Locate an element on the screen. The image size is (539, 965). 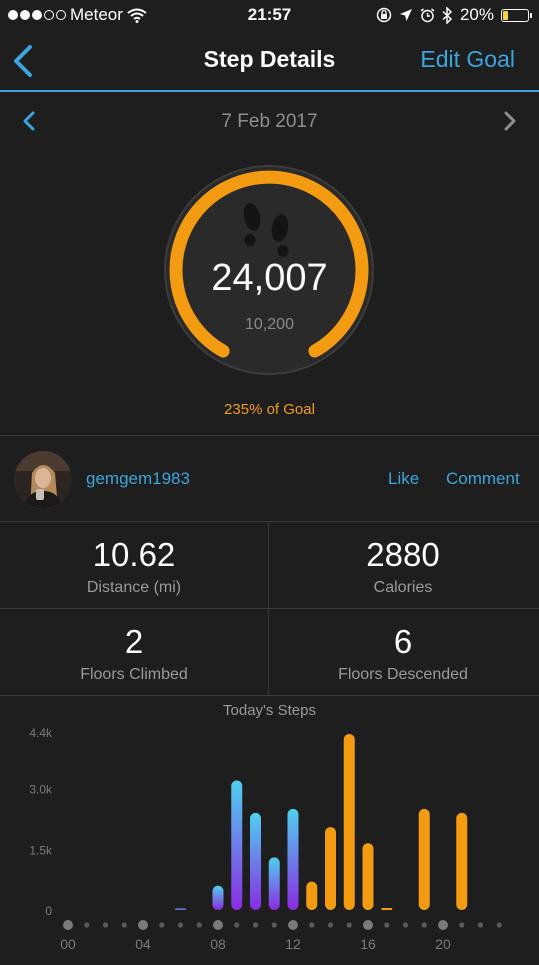
bluetooth-icon is located at coordinates (447, 15).